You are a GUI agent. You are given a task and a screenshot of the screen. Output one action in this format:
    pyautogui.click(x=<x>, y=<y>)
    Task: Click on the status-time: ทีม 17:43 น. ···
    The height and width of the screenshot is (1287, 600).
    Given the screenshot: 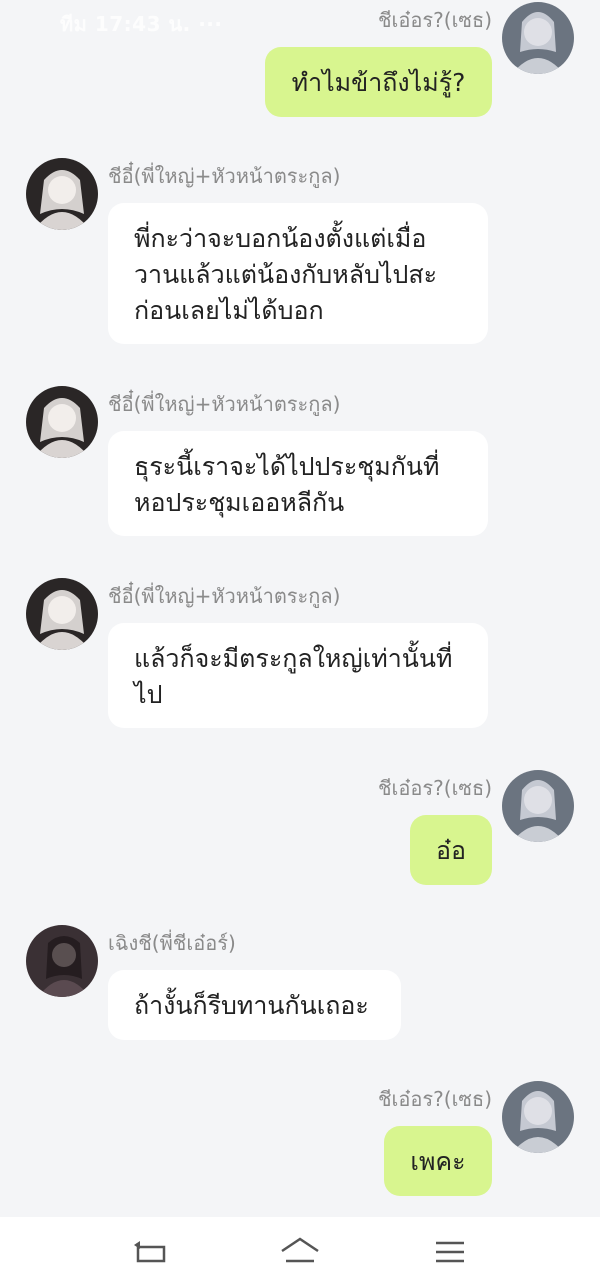 What is the action you would take?
    pyautogui.click(x=141, y=24)
    